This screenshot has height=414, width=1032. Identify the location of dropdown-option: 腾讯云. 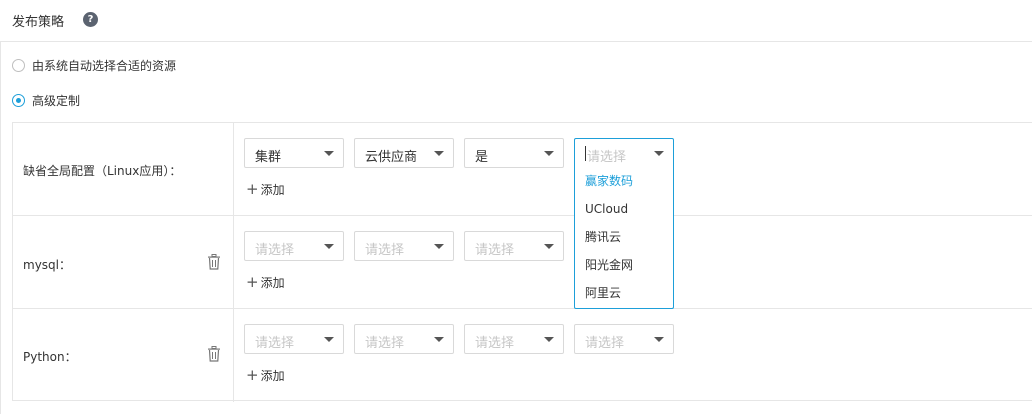
(624, 237).